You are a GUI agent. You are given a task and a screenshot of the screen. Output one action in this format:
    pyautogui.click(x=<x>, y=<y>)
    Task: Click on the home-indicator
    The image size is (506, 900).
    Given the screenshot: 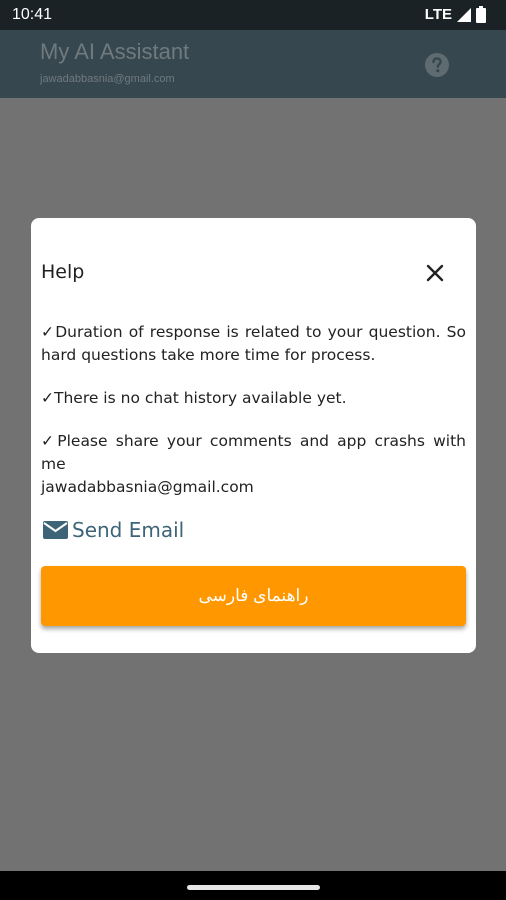 What is the action you would take?
    pyautogui.click(x=253, y=887)
    